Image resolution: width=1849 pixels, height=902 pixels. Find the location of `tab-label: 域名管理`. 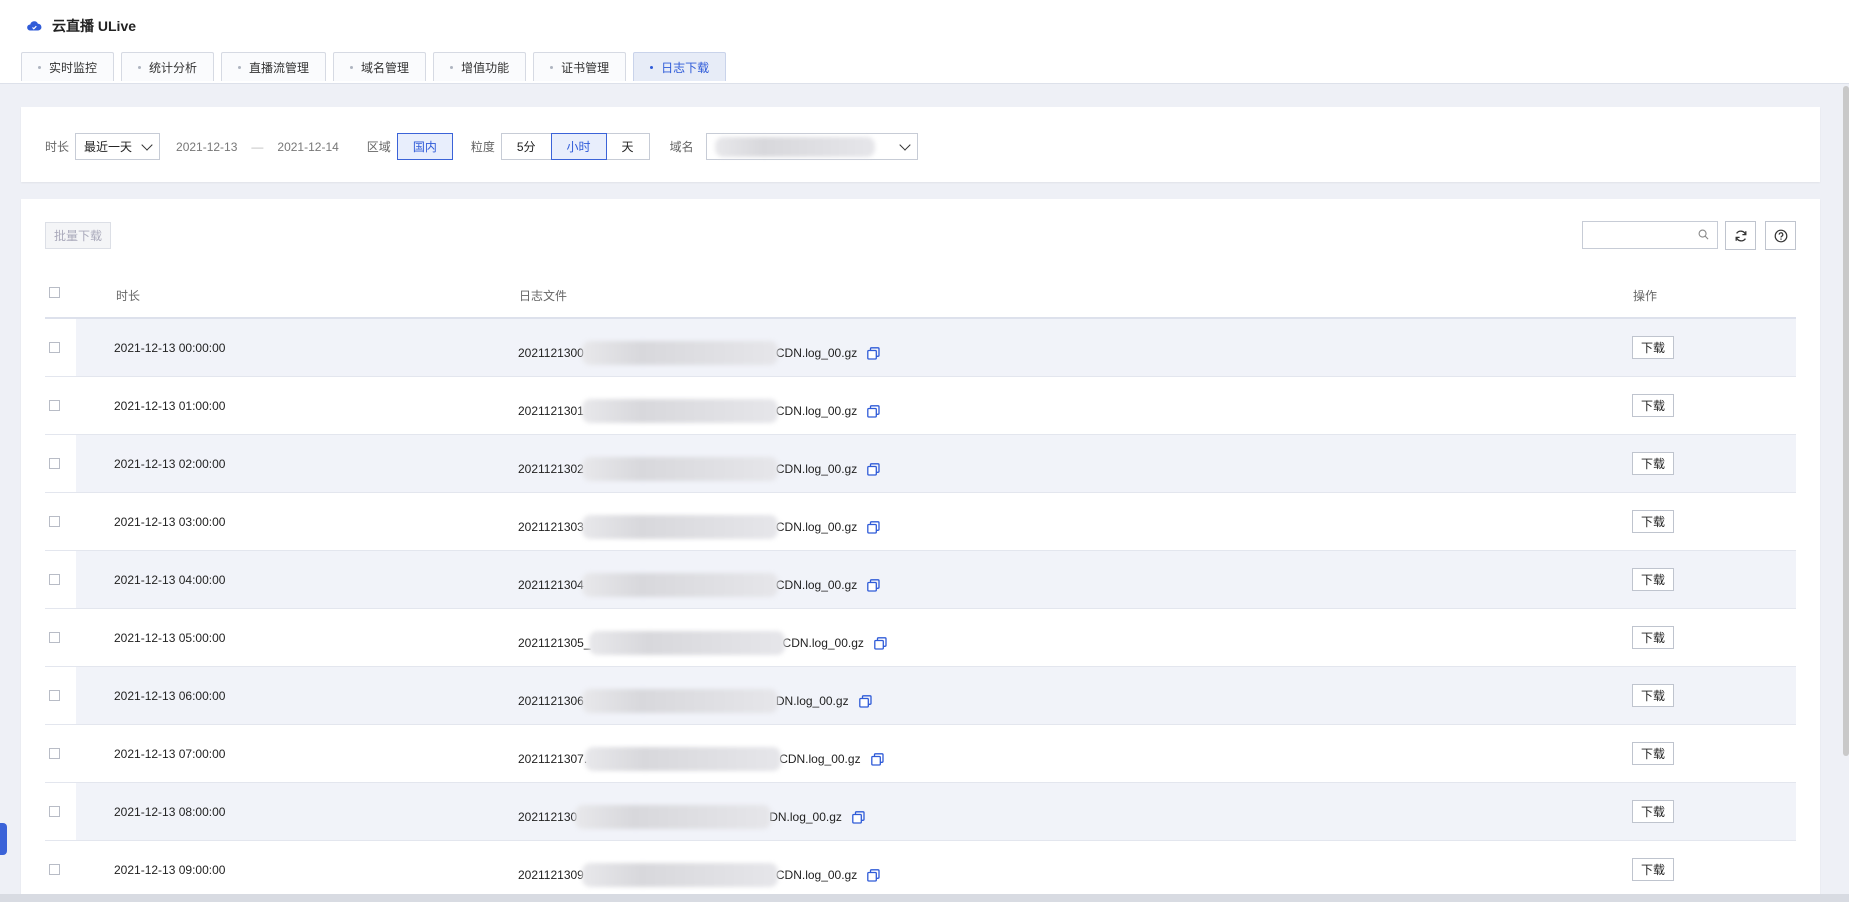

tab-label: 域名管理 is located at coordinates (385, 67).